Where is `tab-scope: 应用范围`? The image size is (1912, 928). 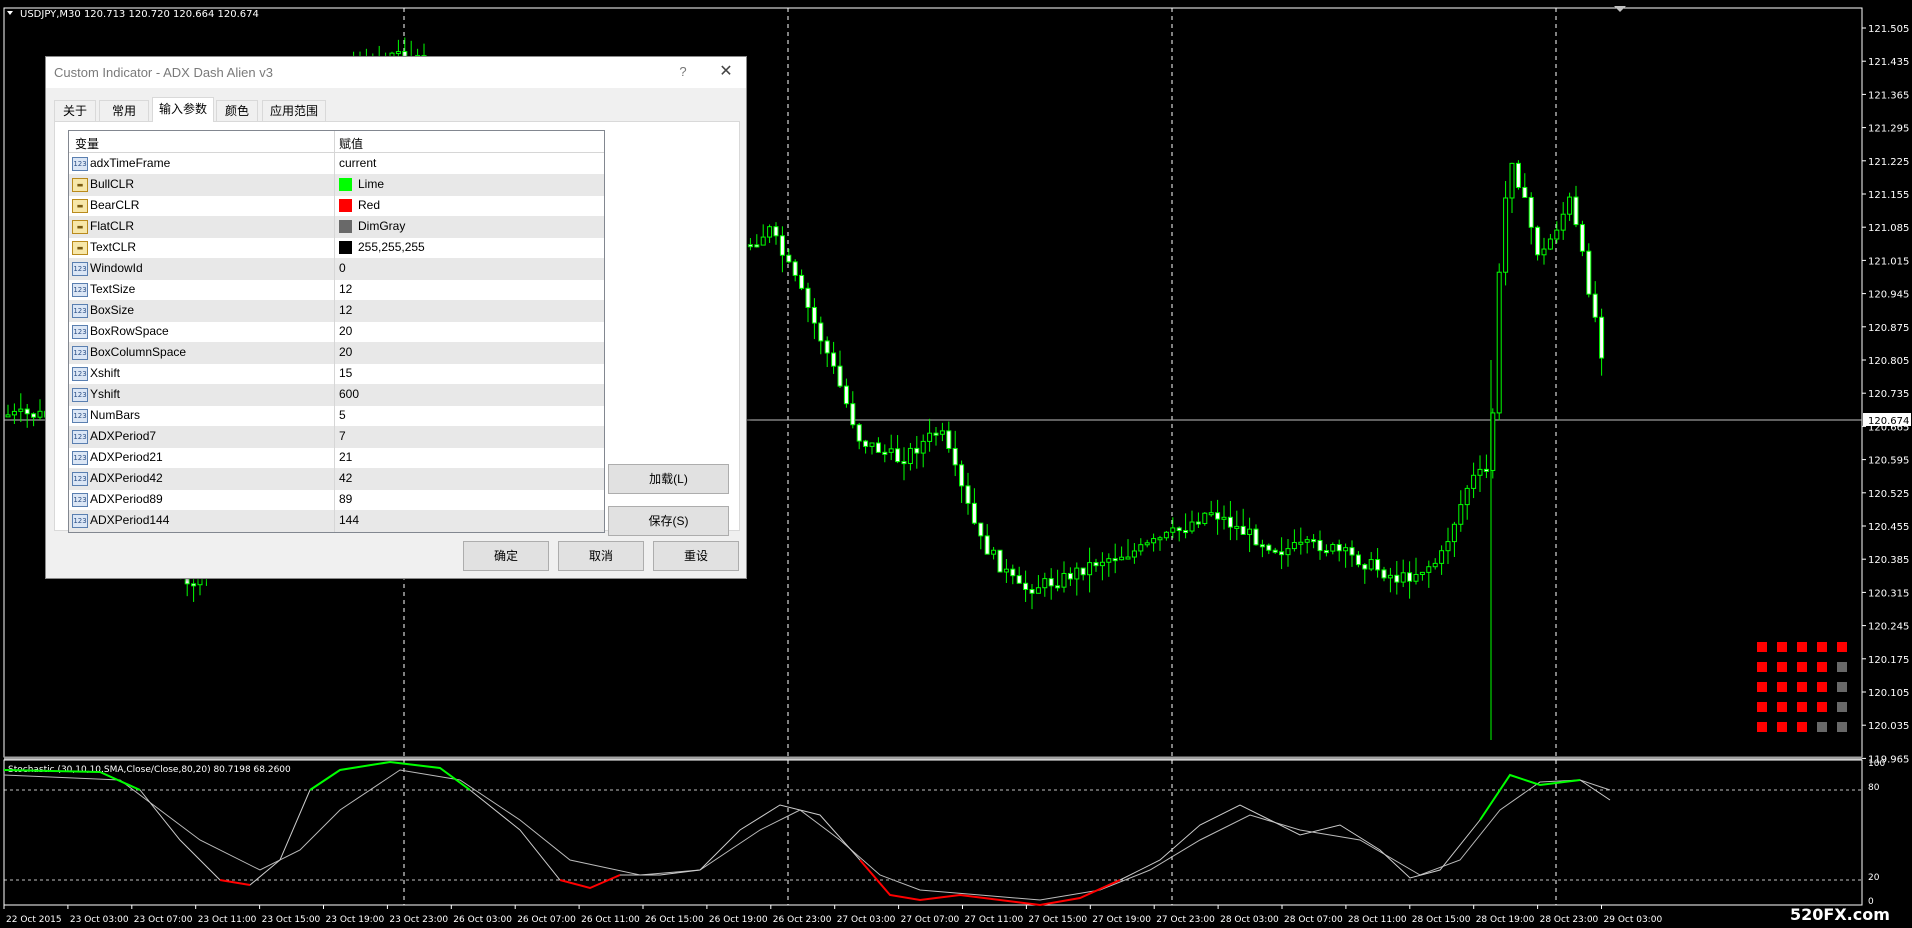
tab-scope: 应用范围 is located at coordinates (294, 110).